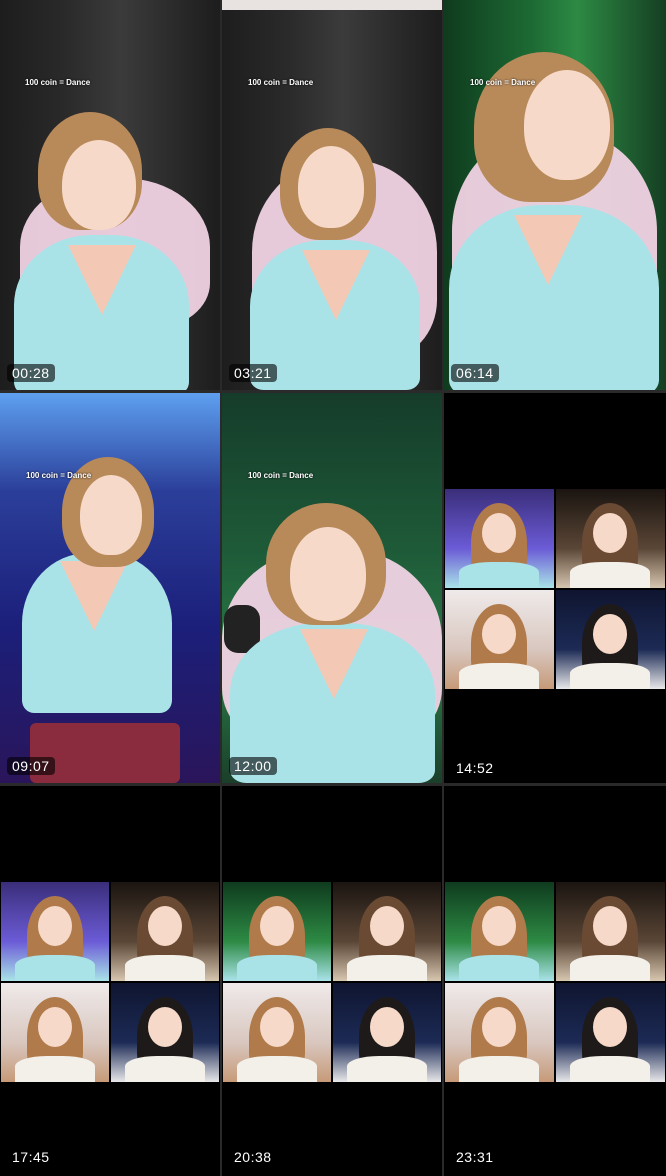 This screenshot has height=1176, width=666. Describe the element at coordinates (31, 1157) in the screenshot. I see `timestamp-label: 17:45` at that location.